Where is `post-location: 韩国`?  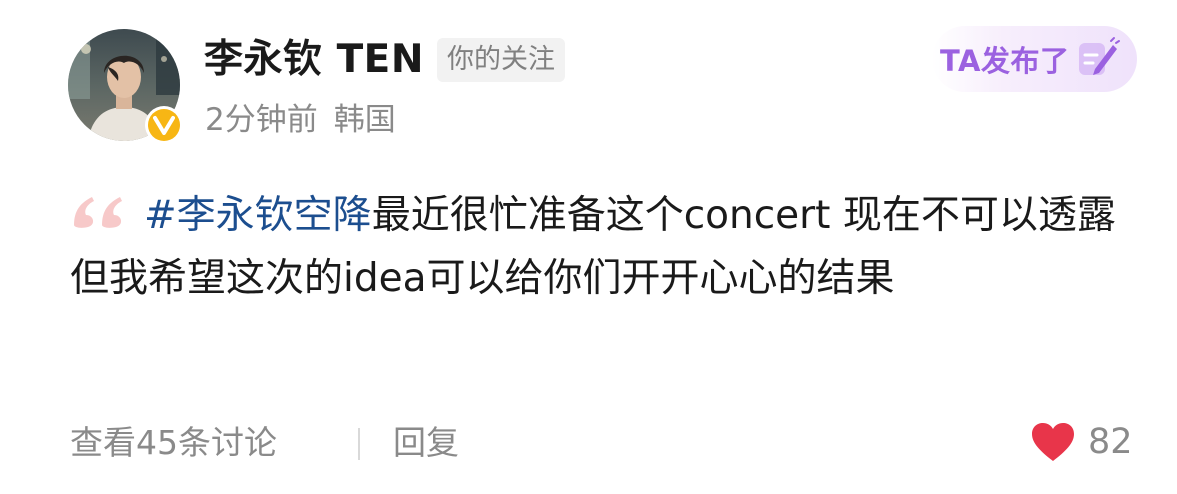 post-location: 韩国 is located at coordinates (364, 120).